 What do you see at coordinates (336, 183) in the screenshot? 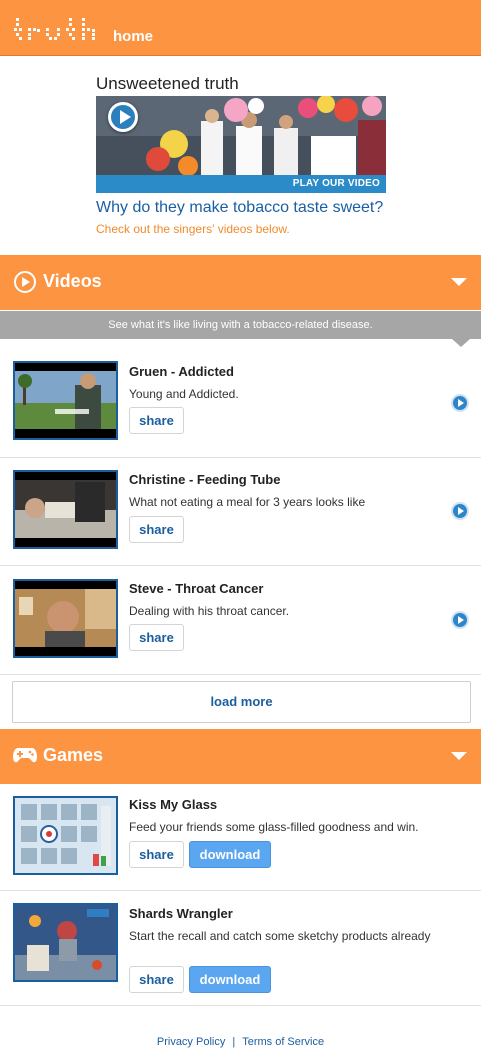
I see `play-video-label: PLAY OUR VIDEO` at bounding box center [336, 183].